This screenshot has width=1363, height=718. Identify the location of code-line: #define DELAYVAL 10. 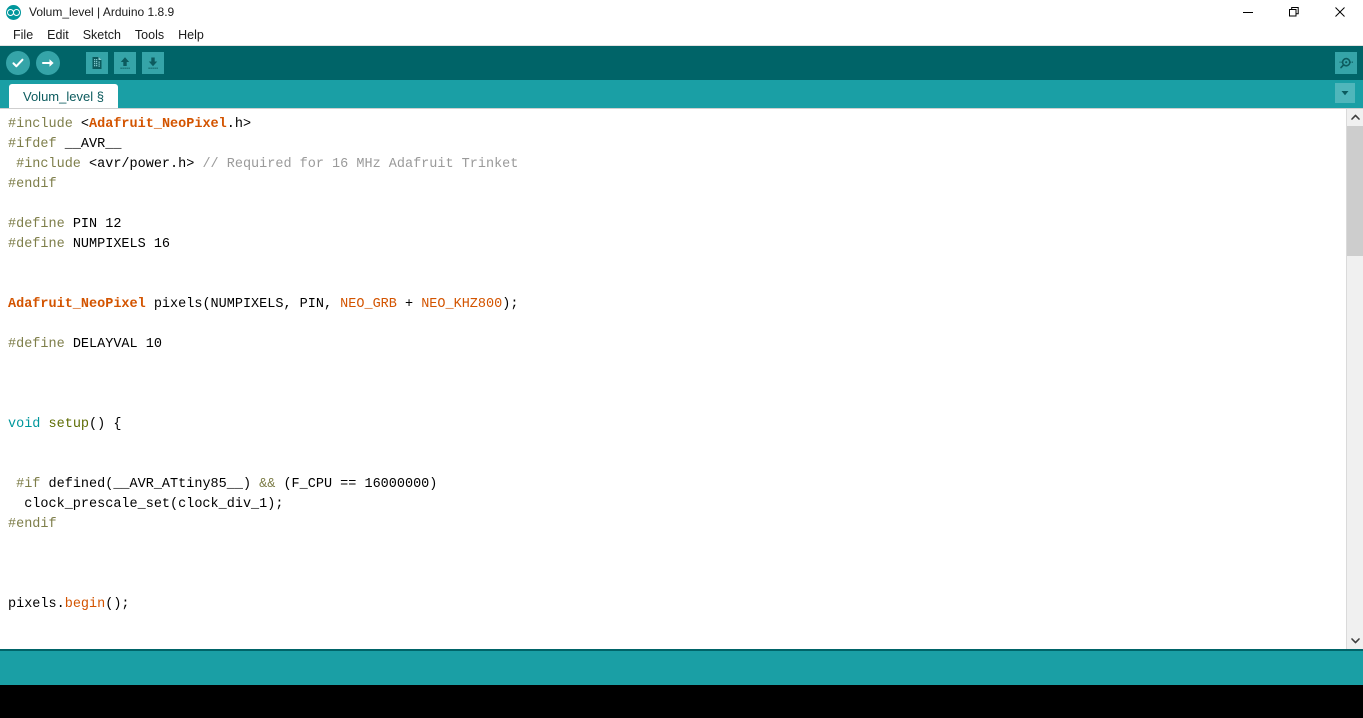
(677, 345).